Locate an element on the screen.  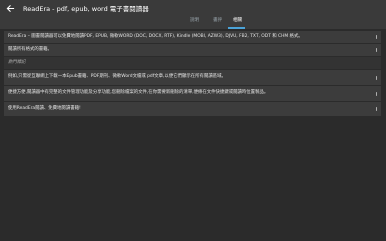
tab-description: 說明 is located at coordinates (194, 21).